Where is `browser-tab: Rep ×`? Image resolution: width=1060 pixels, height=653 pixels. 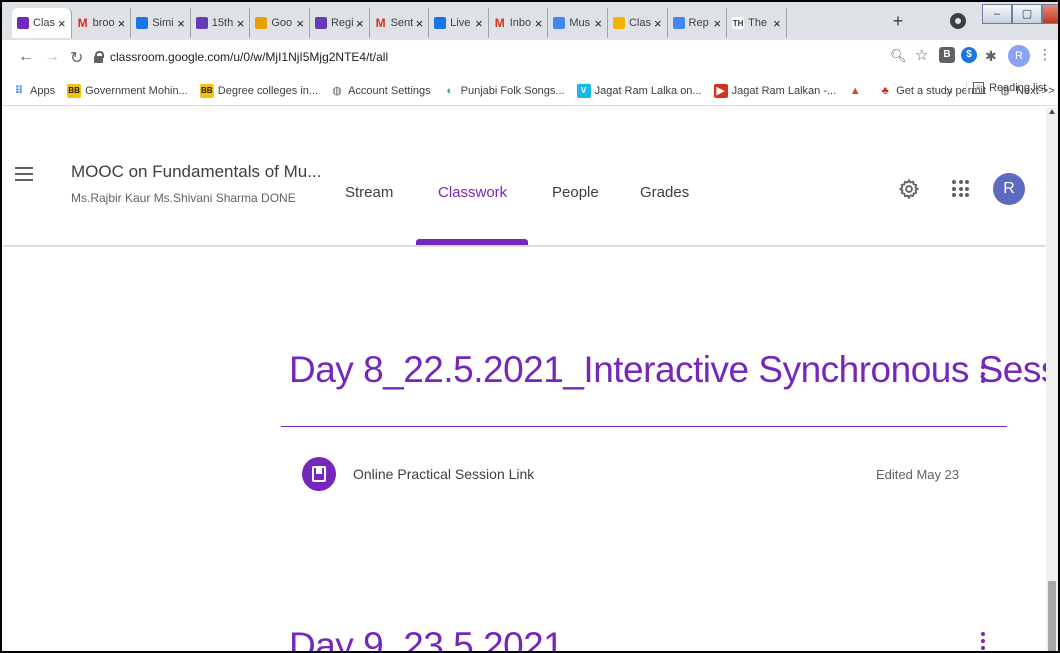 browser-tab: Rep × is located at coordinates (698, 23).